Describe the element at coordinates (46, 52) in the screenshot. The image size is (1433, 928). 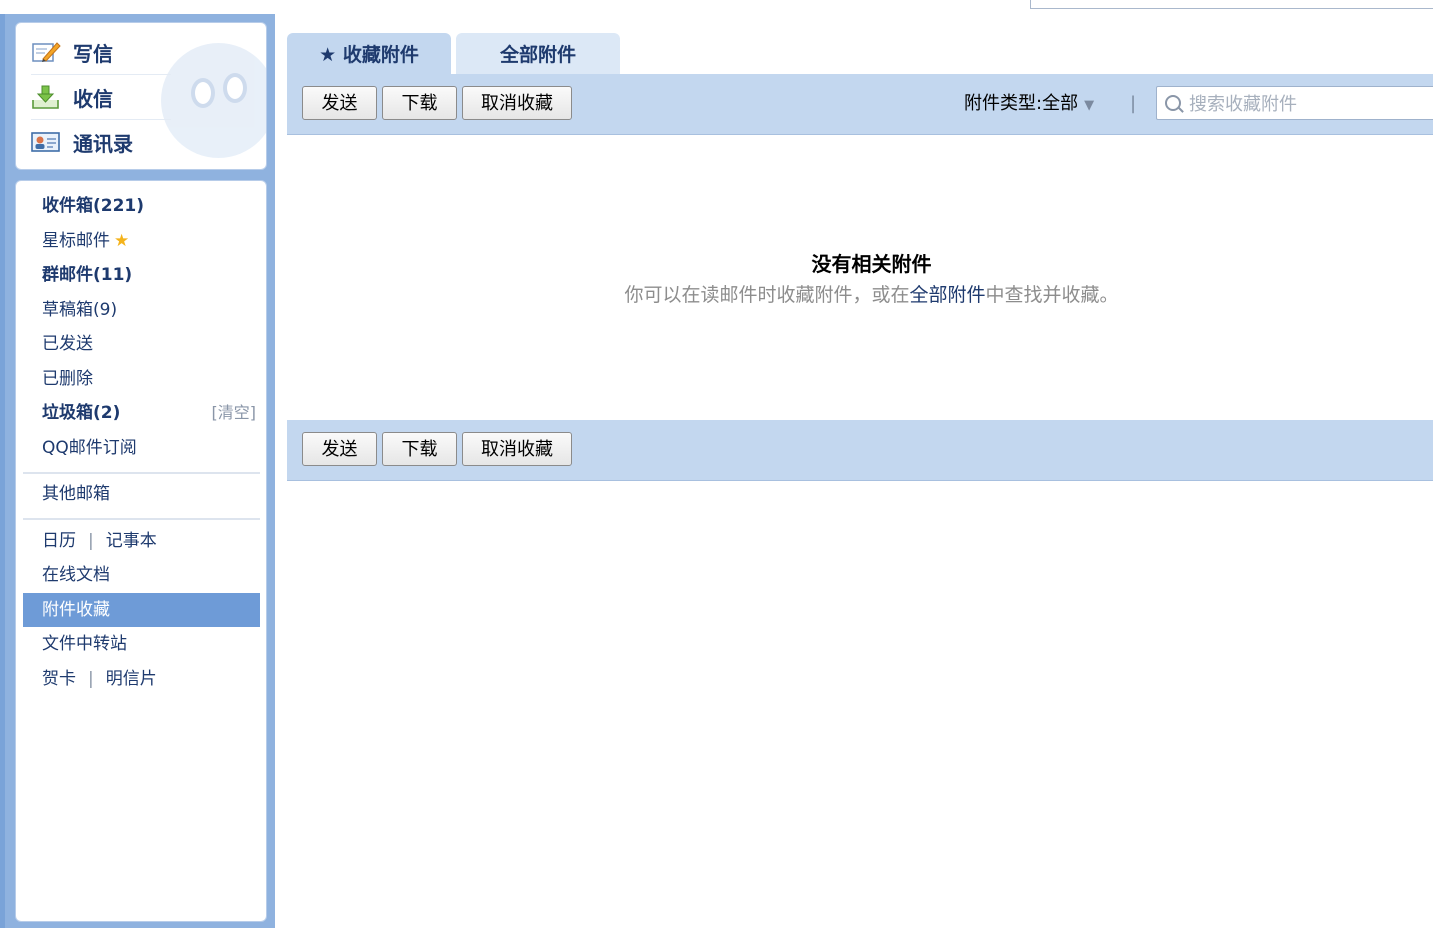
I see `compose-icon` at that location.